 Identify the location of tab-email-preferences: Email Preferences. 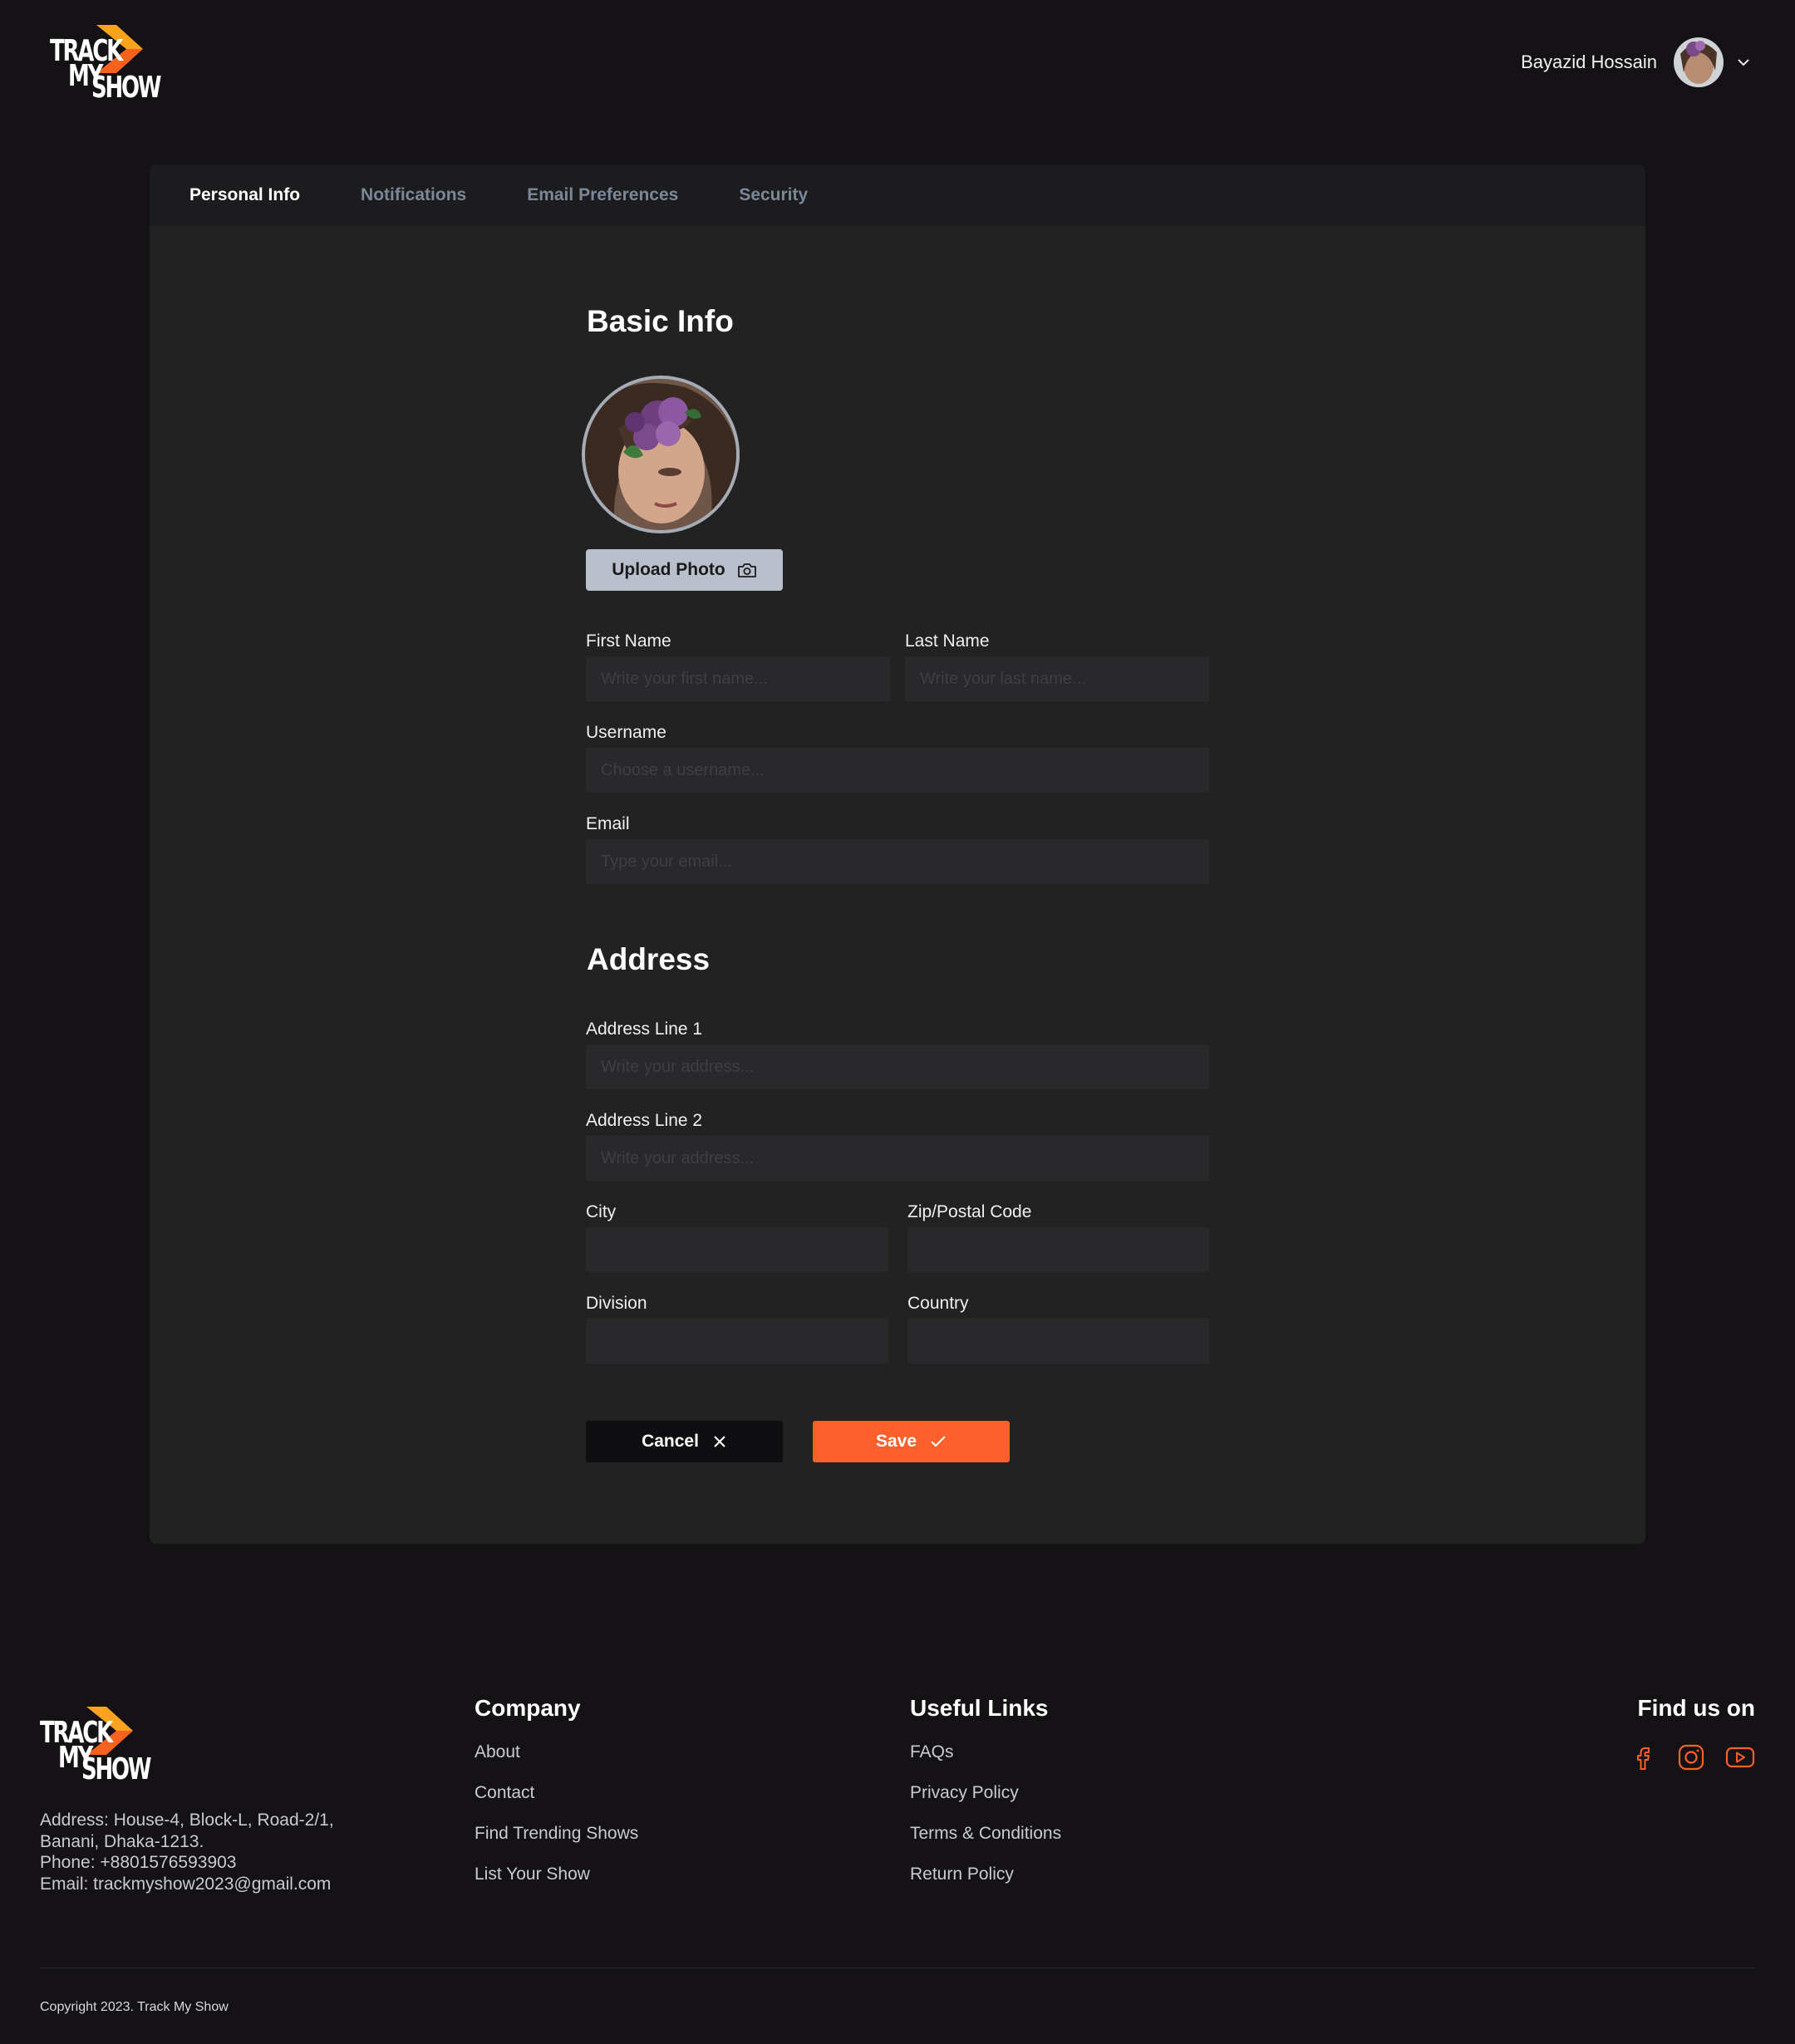
(602, 195).